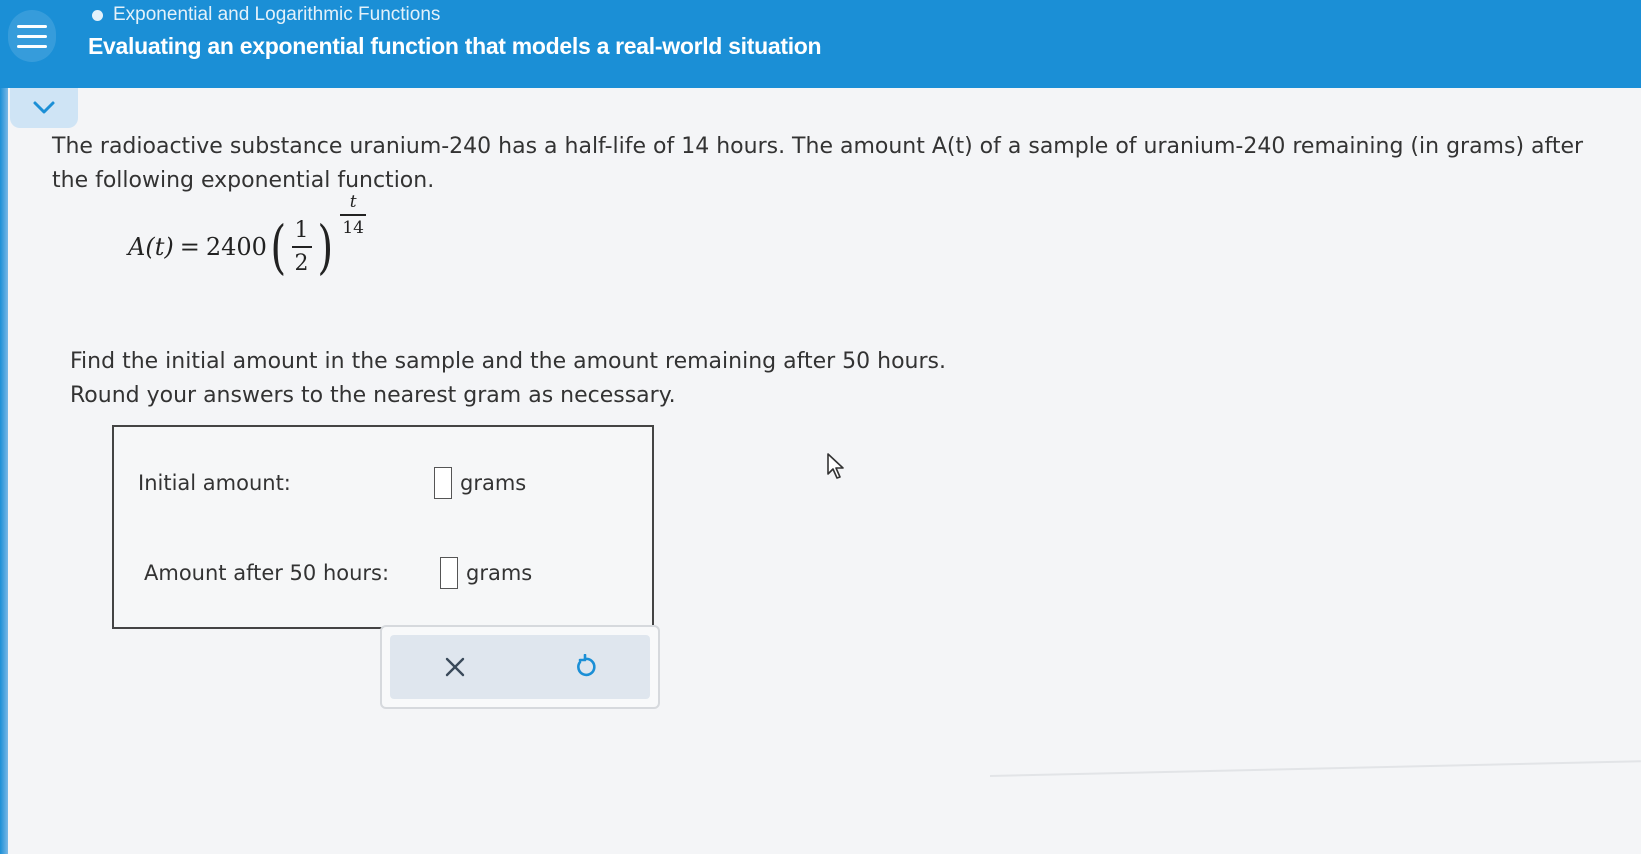 The image size is (1641, 854). I want to click on undo-button, so click(585, 667).